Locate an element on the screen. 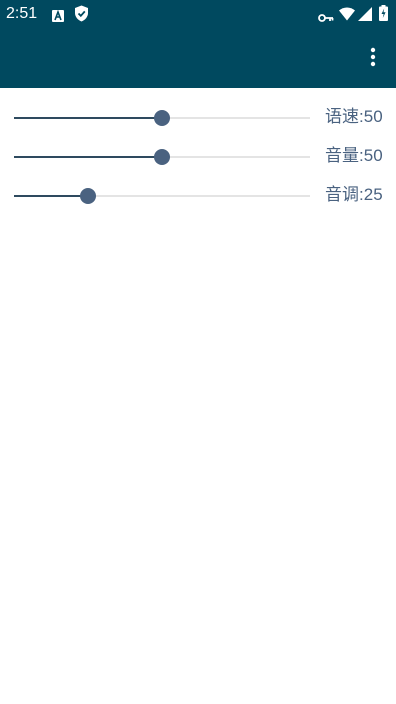 This screenshot has height=704, width=396. app-bar is located at coordinates (198, 58).